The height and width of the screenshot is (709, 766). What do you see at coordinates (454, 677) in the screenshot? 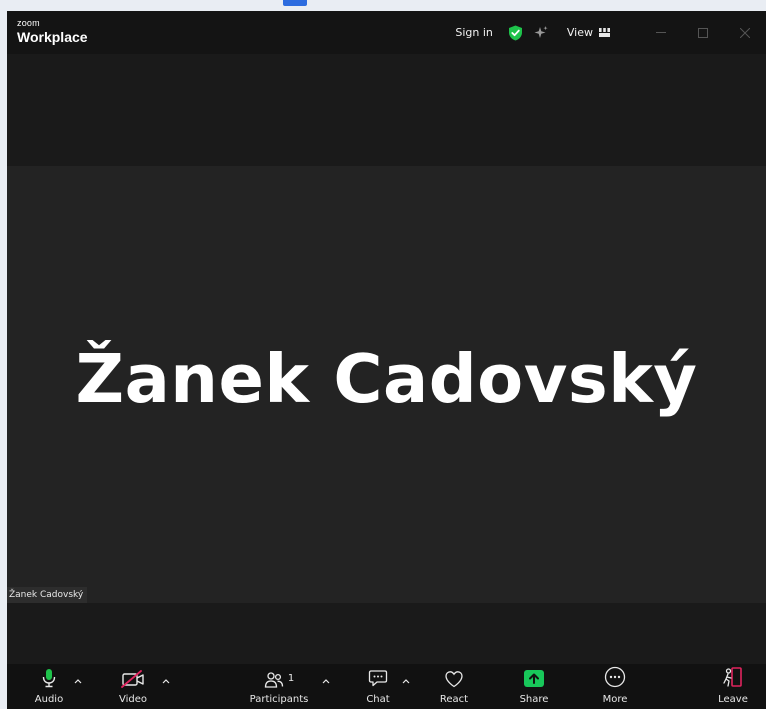
I see `heart-icon` at bounding box center [454, 677].